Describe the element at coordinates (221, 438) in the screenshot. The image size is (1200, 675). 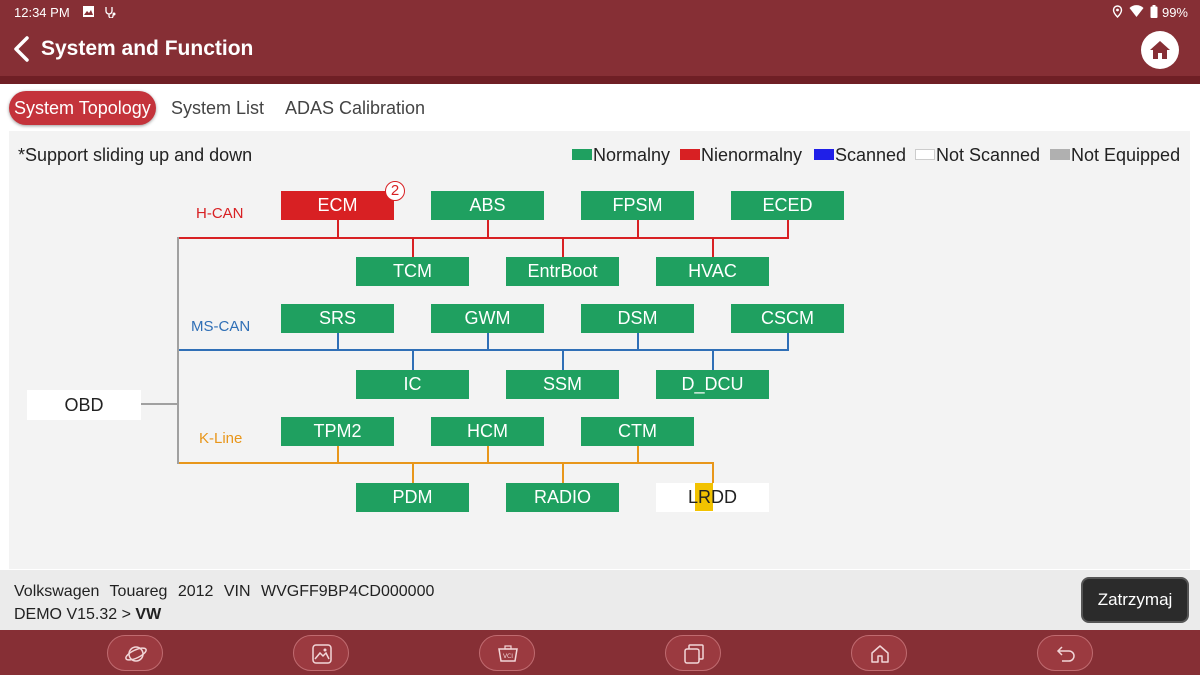
I see `kline-label: K-Line` at that location.